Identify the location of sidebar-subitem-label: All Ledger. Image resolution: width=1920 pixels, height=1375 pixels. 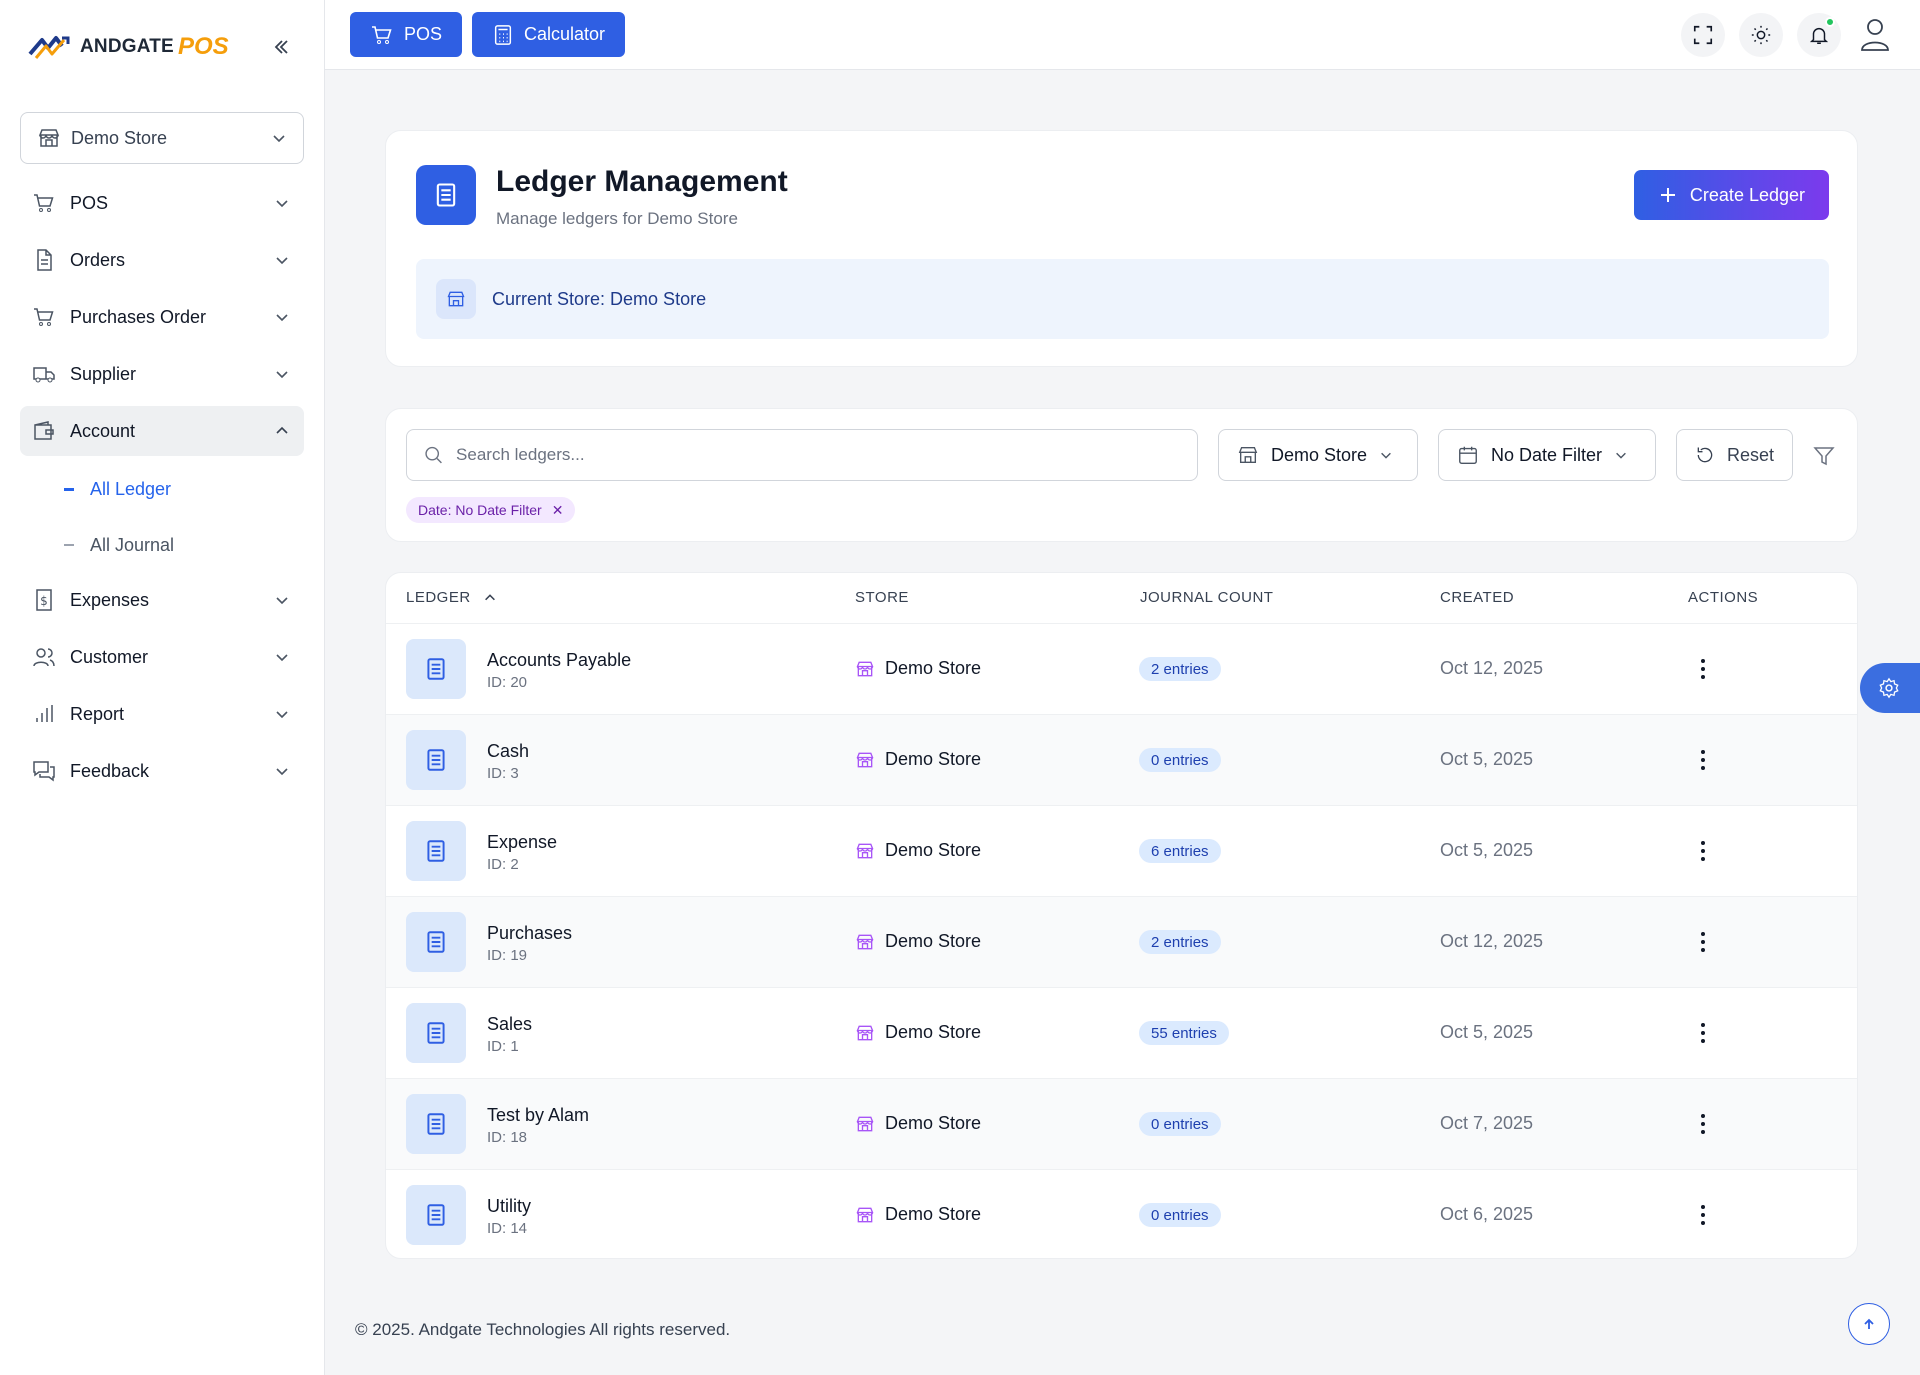
(131, 488).